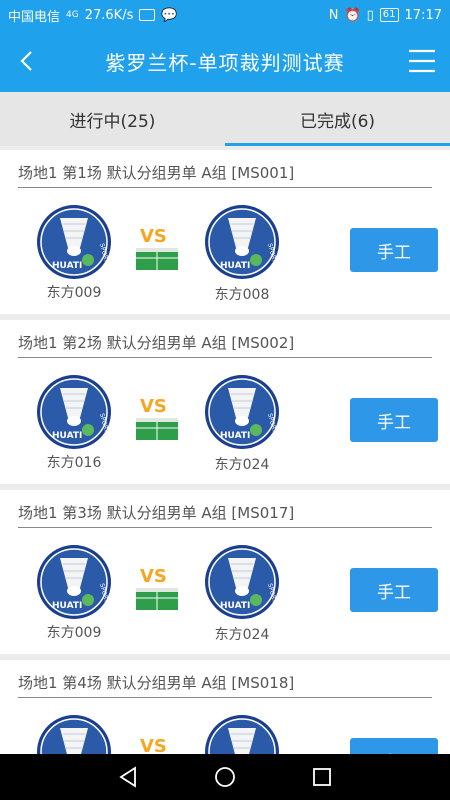  I want to click on page-title: 紫罗兰杯-单项裁判测试赛, so click(225, 62).